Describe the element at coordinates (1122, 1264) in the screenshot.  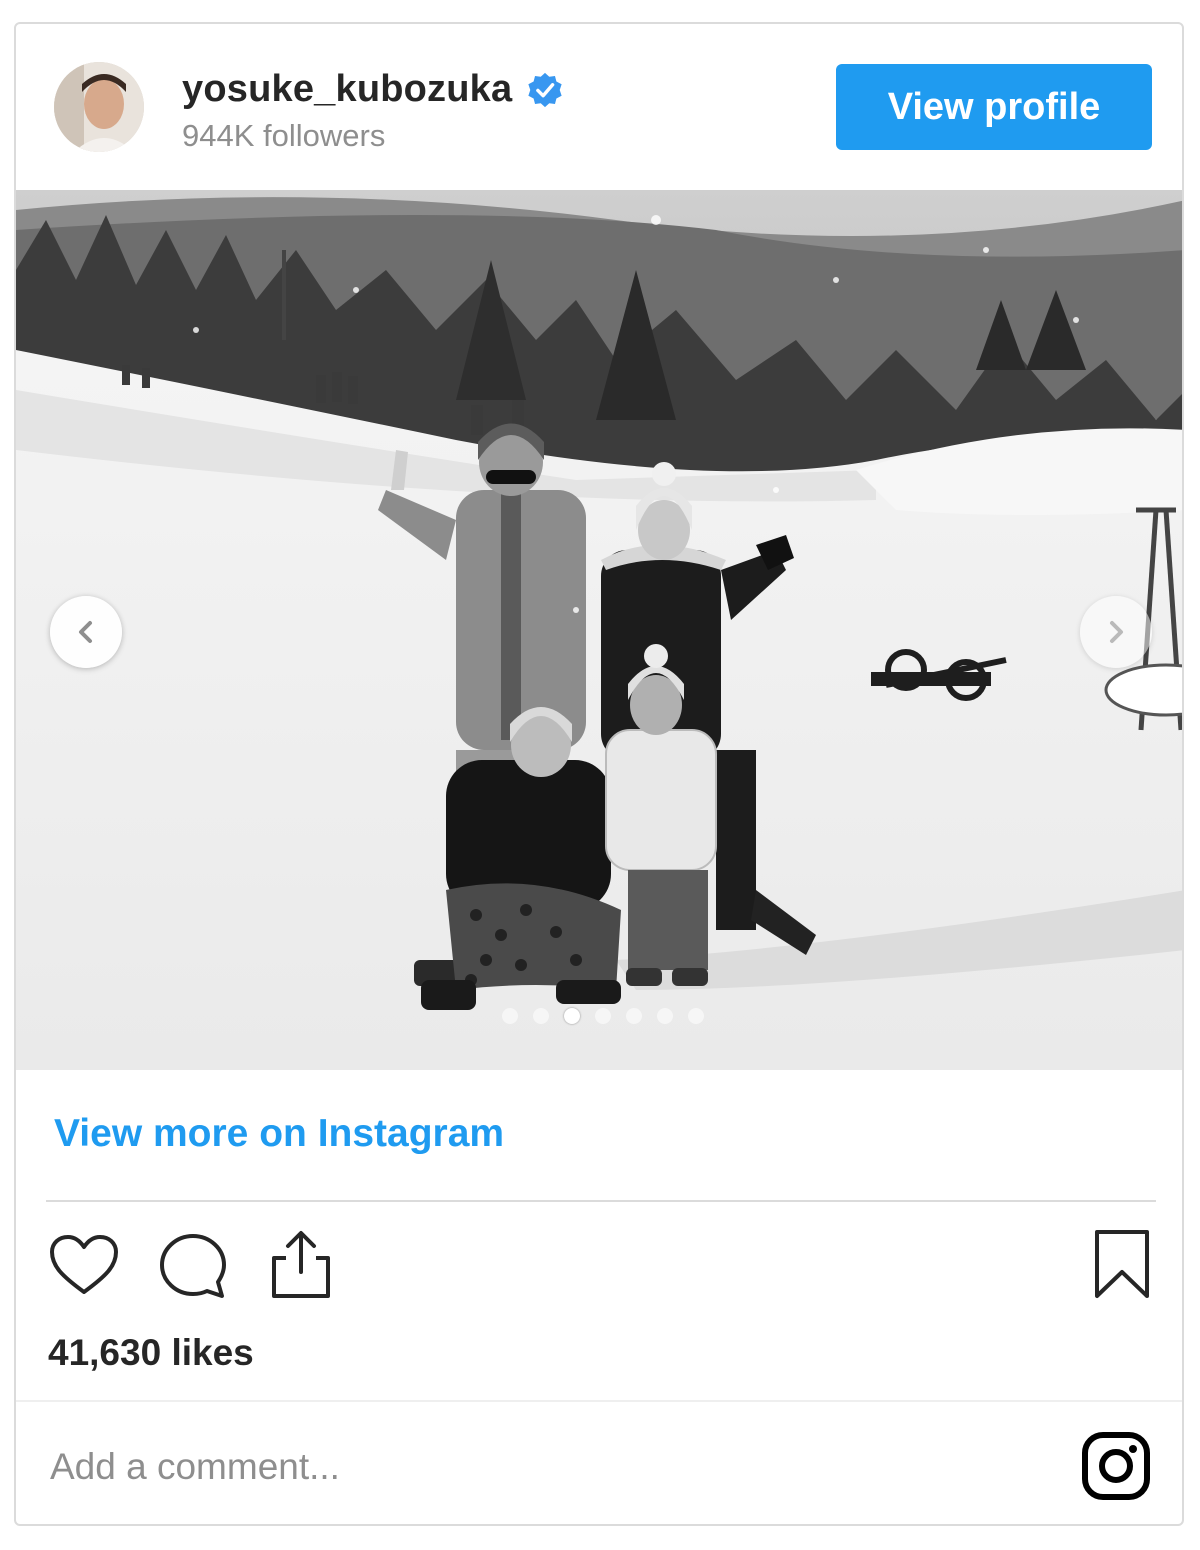
I see `bookmark-icon` at that location.